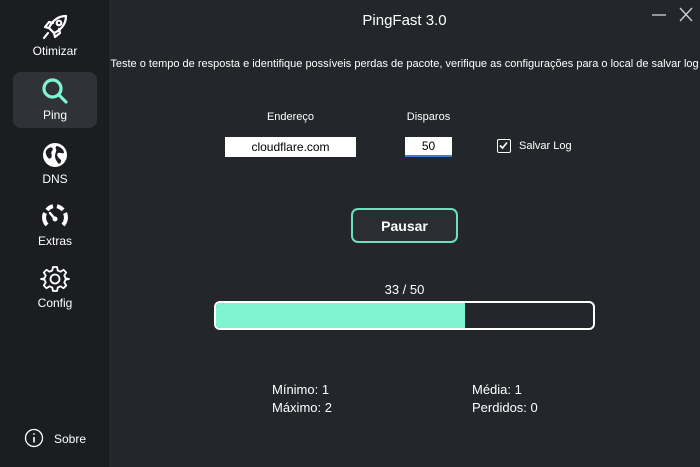  I want to click on minimize-button, so click(659, 15).